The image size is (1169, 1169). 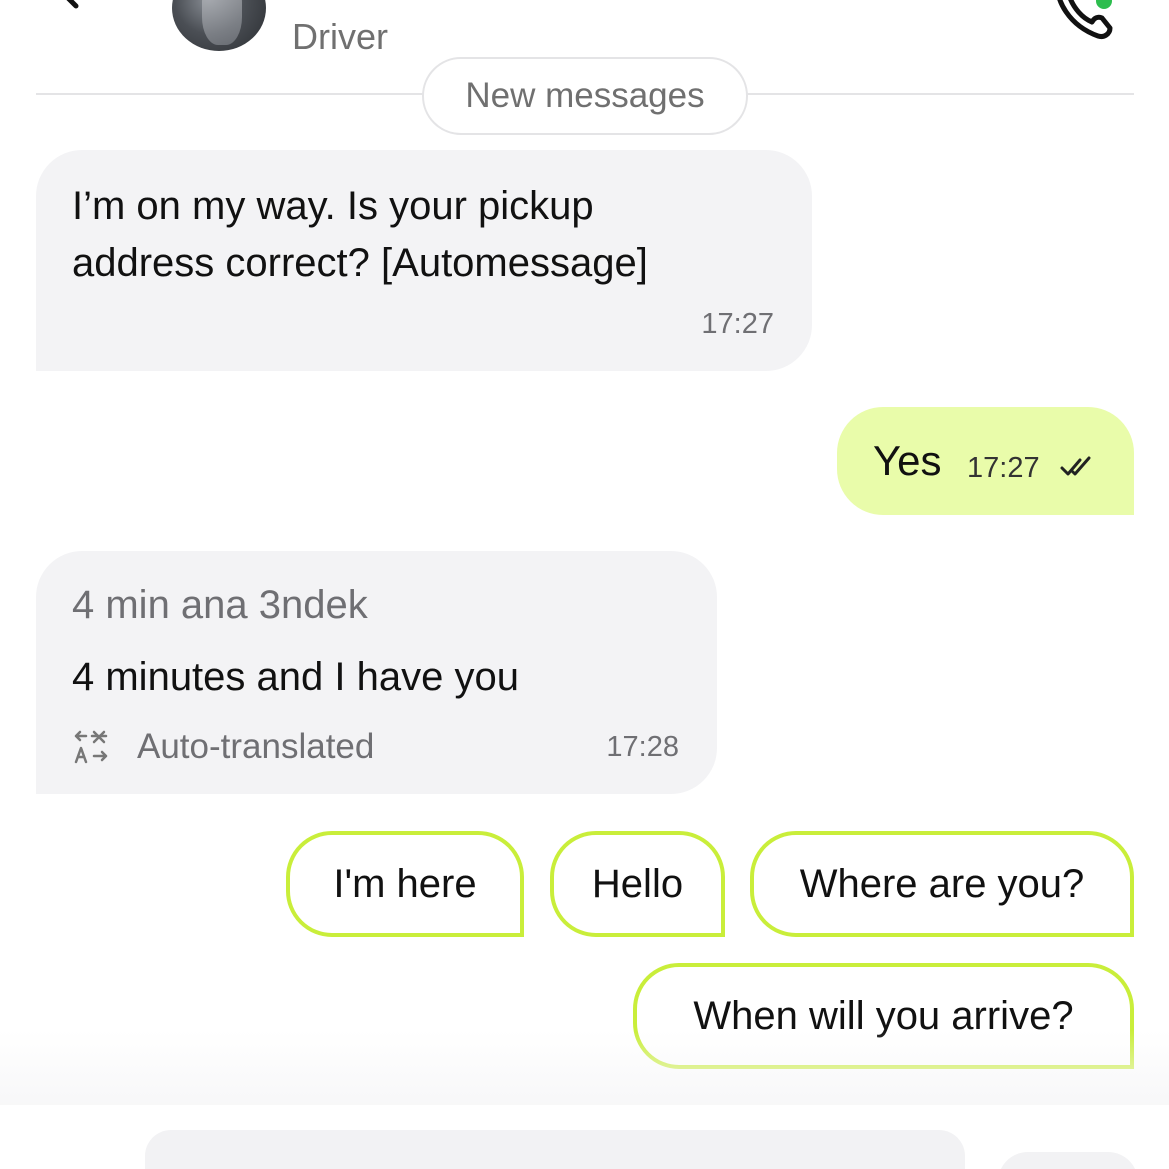 I want to click on phone-icon, so click(x=1085, y=19).